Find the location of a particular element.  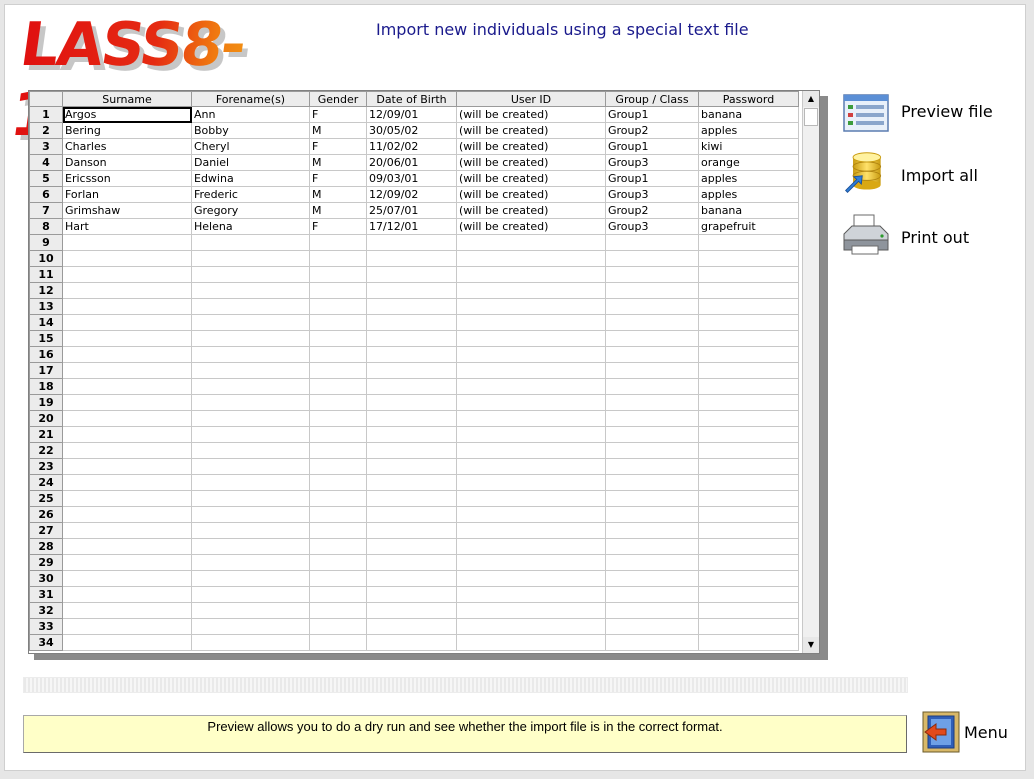

row-number: 26 is located at coordinates (46, 514).